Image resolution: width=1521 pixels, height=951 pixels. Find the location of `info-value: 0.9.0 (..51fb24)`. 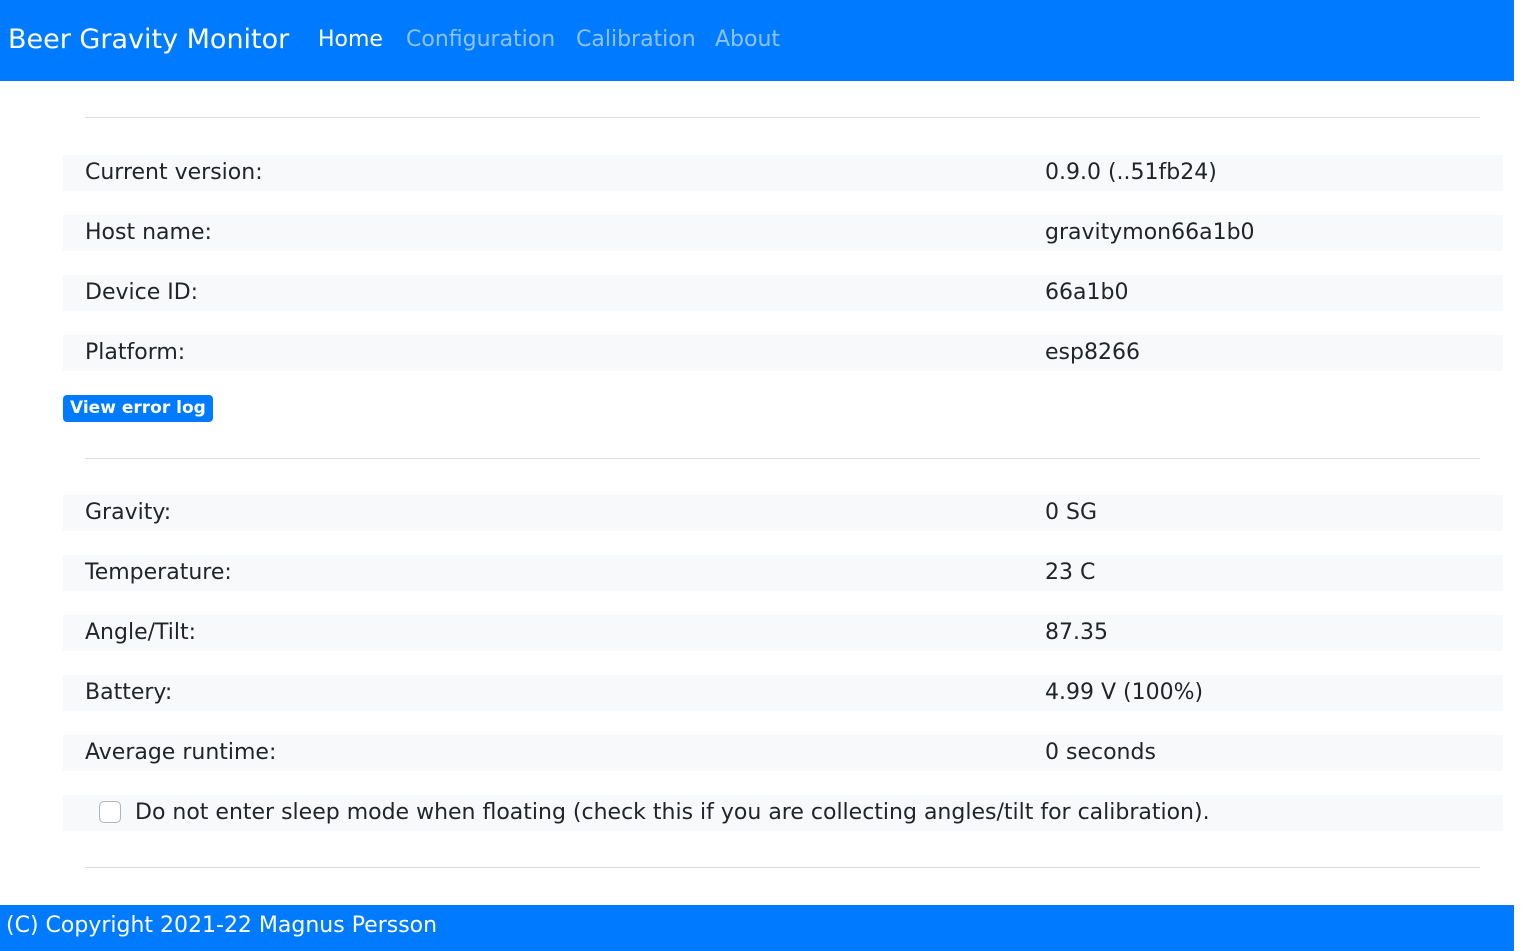

info-value: 0.9.0 (..51fb24) is located at coordinates (1131, 172).